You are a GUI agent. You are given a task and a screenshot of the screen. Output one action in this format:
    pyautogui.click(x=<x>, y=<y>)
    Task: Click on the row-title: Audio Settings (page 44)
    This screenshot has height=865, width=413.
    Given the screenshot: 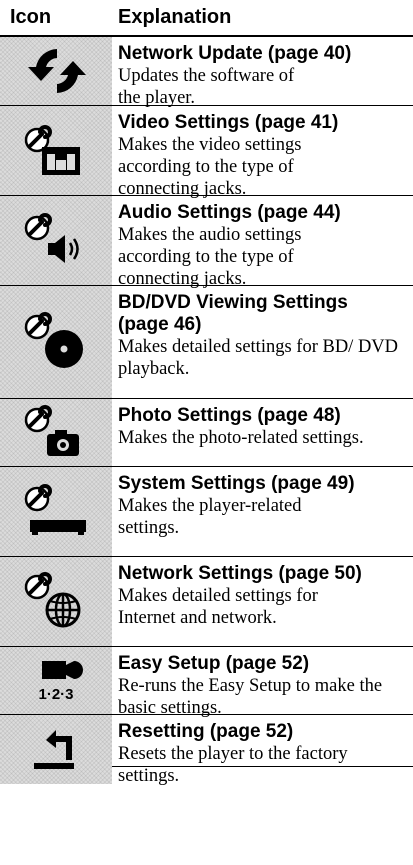 What is the action you would take?
    pyautogui.click(x=229, y=212)
    